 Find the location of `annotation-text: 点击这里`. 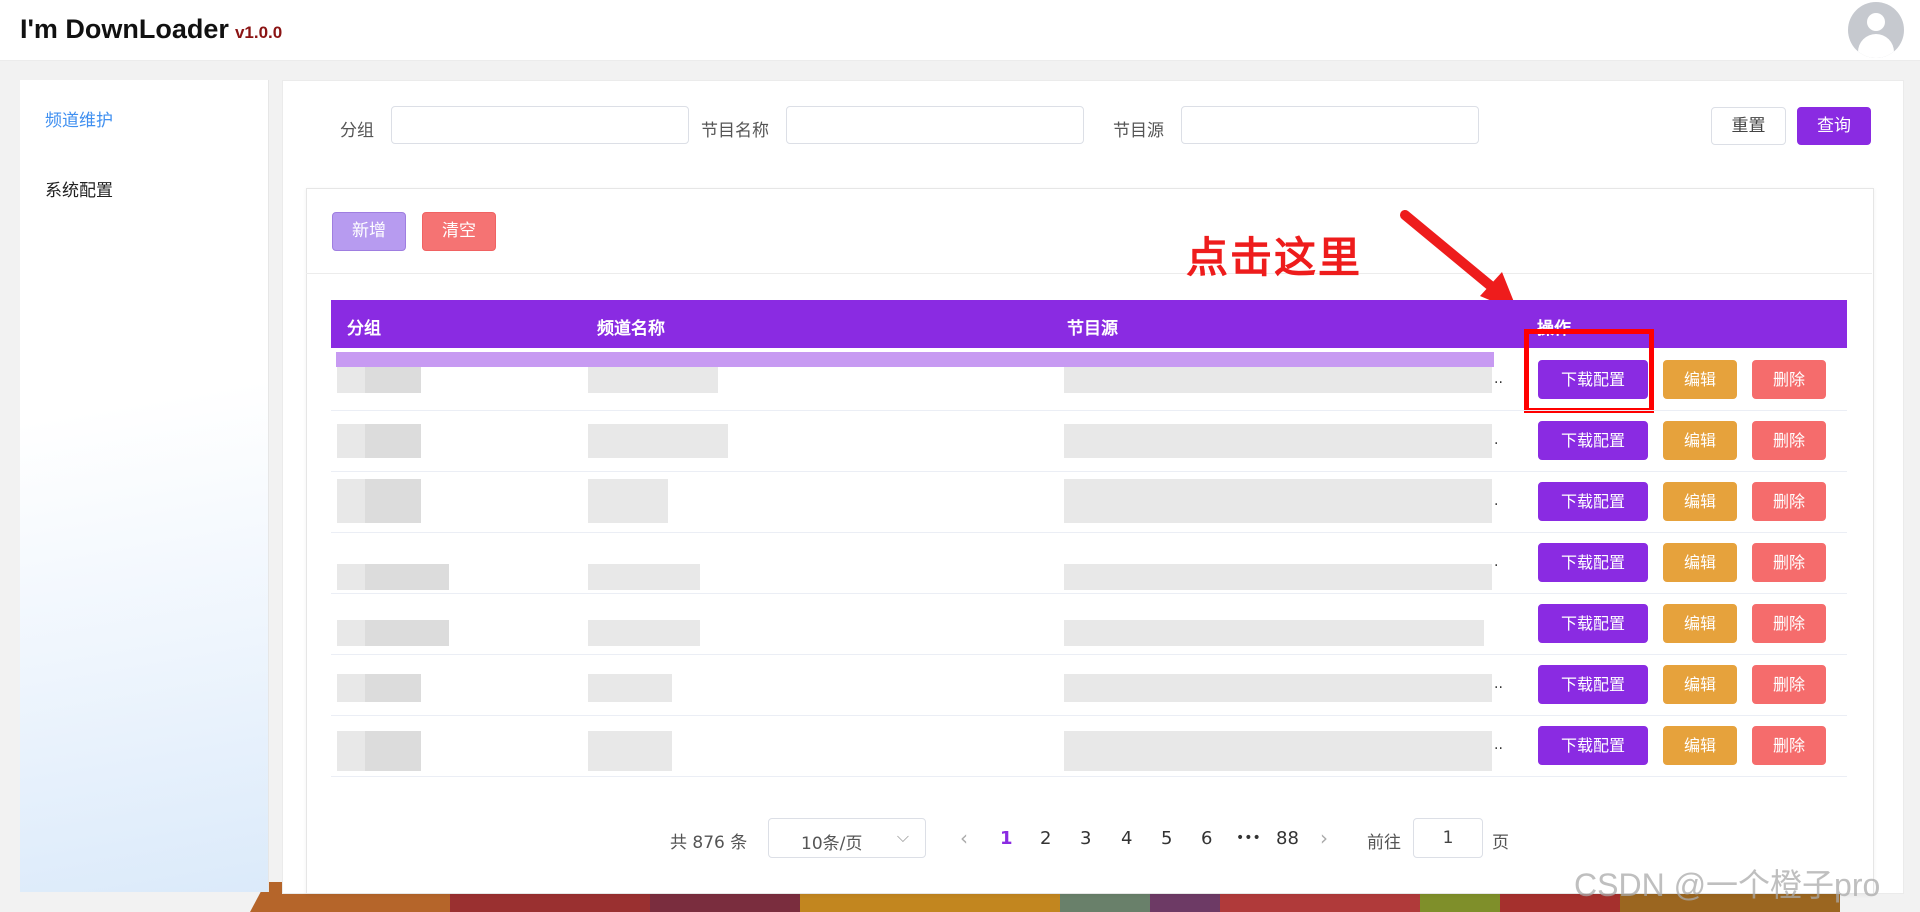

annotation-text: 点击这里 is located at coordinates (1274, 257).